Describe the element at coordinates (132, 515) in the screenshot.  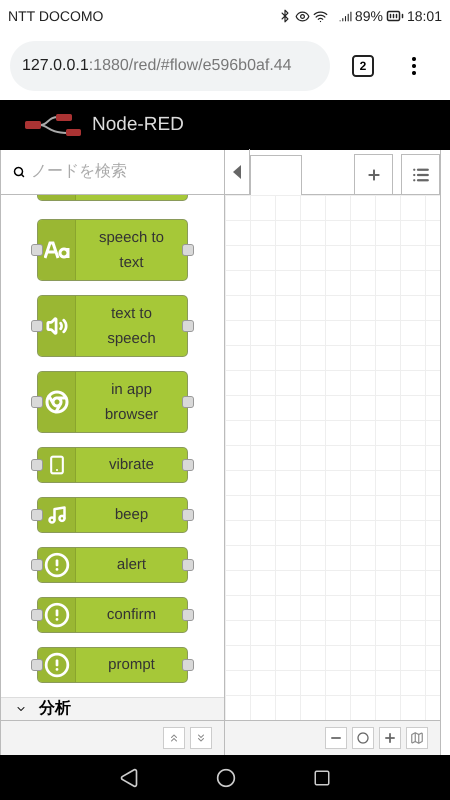
I see `node-label: beep` at that location.